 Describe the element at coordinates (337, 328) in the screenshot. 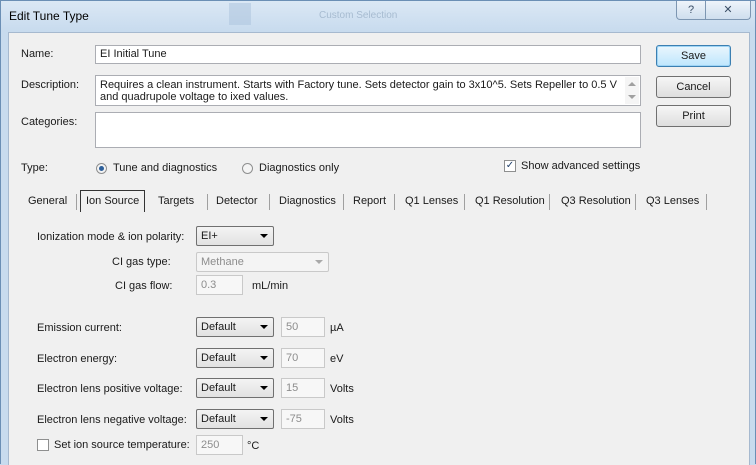

I see `emission-unit: µA` at that location.